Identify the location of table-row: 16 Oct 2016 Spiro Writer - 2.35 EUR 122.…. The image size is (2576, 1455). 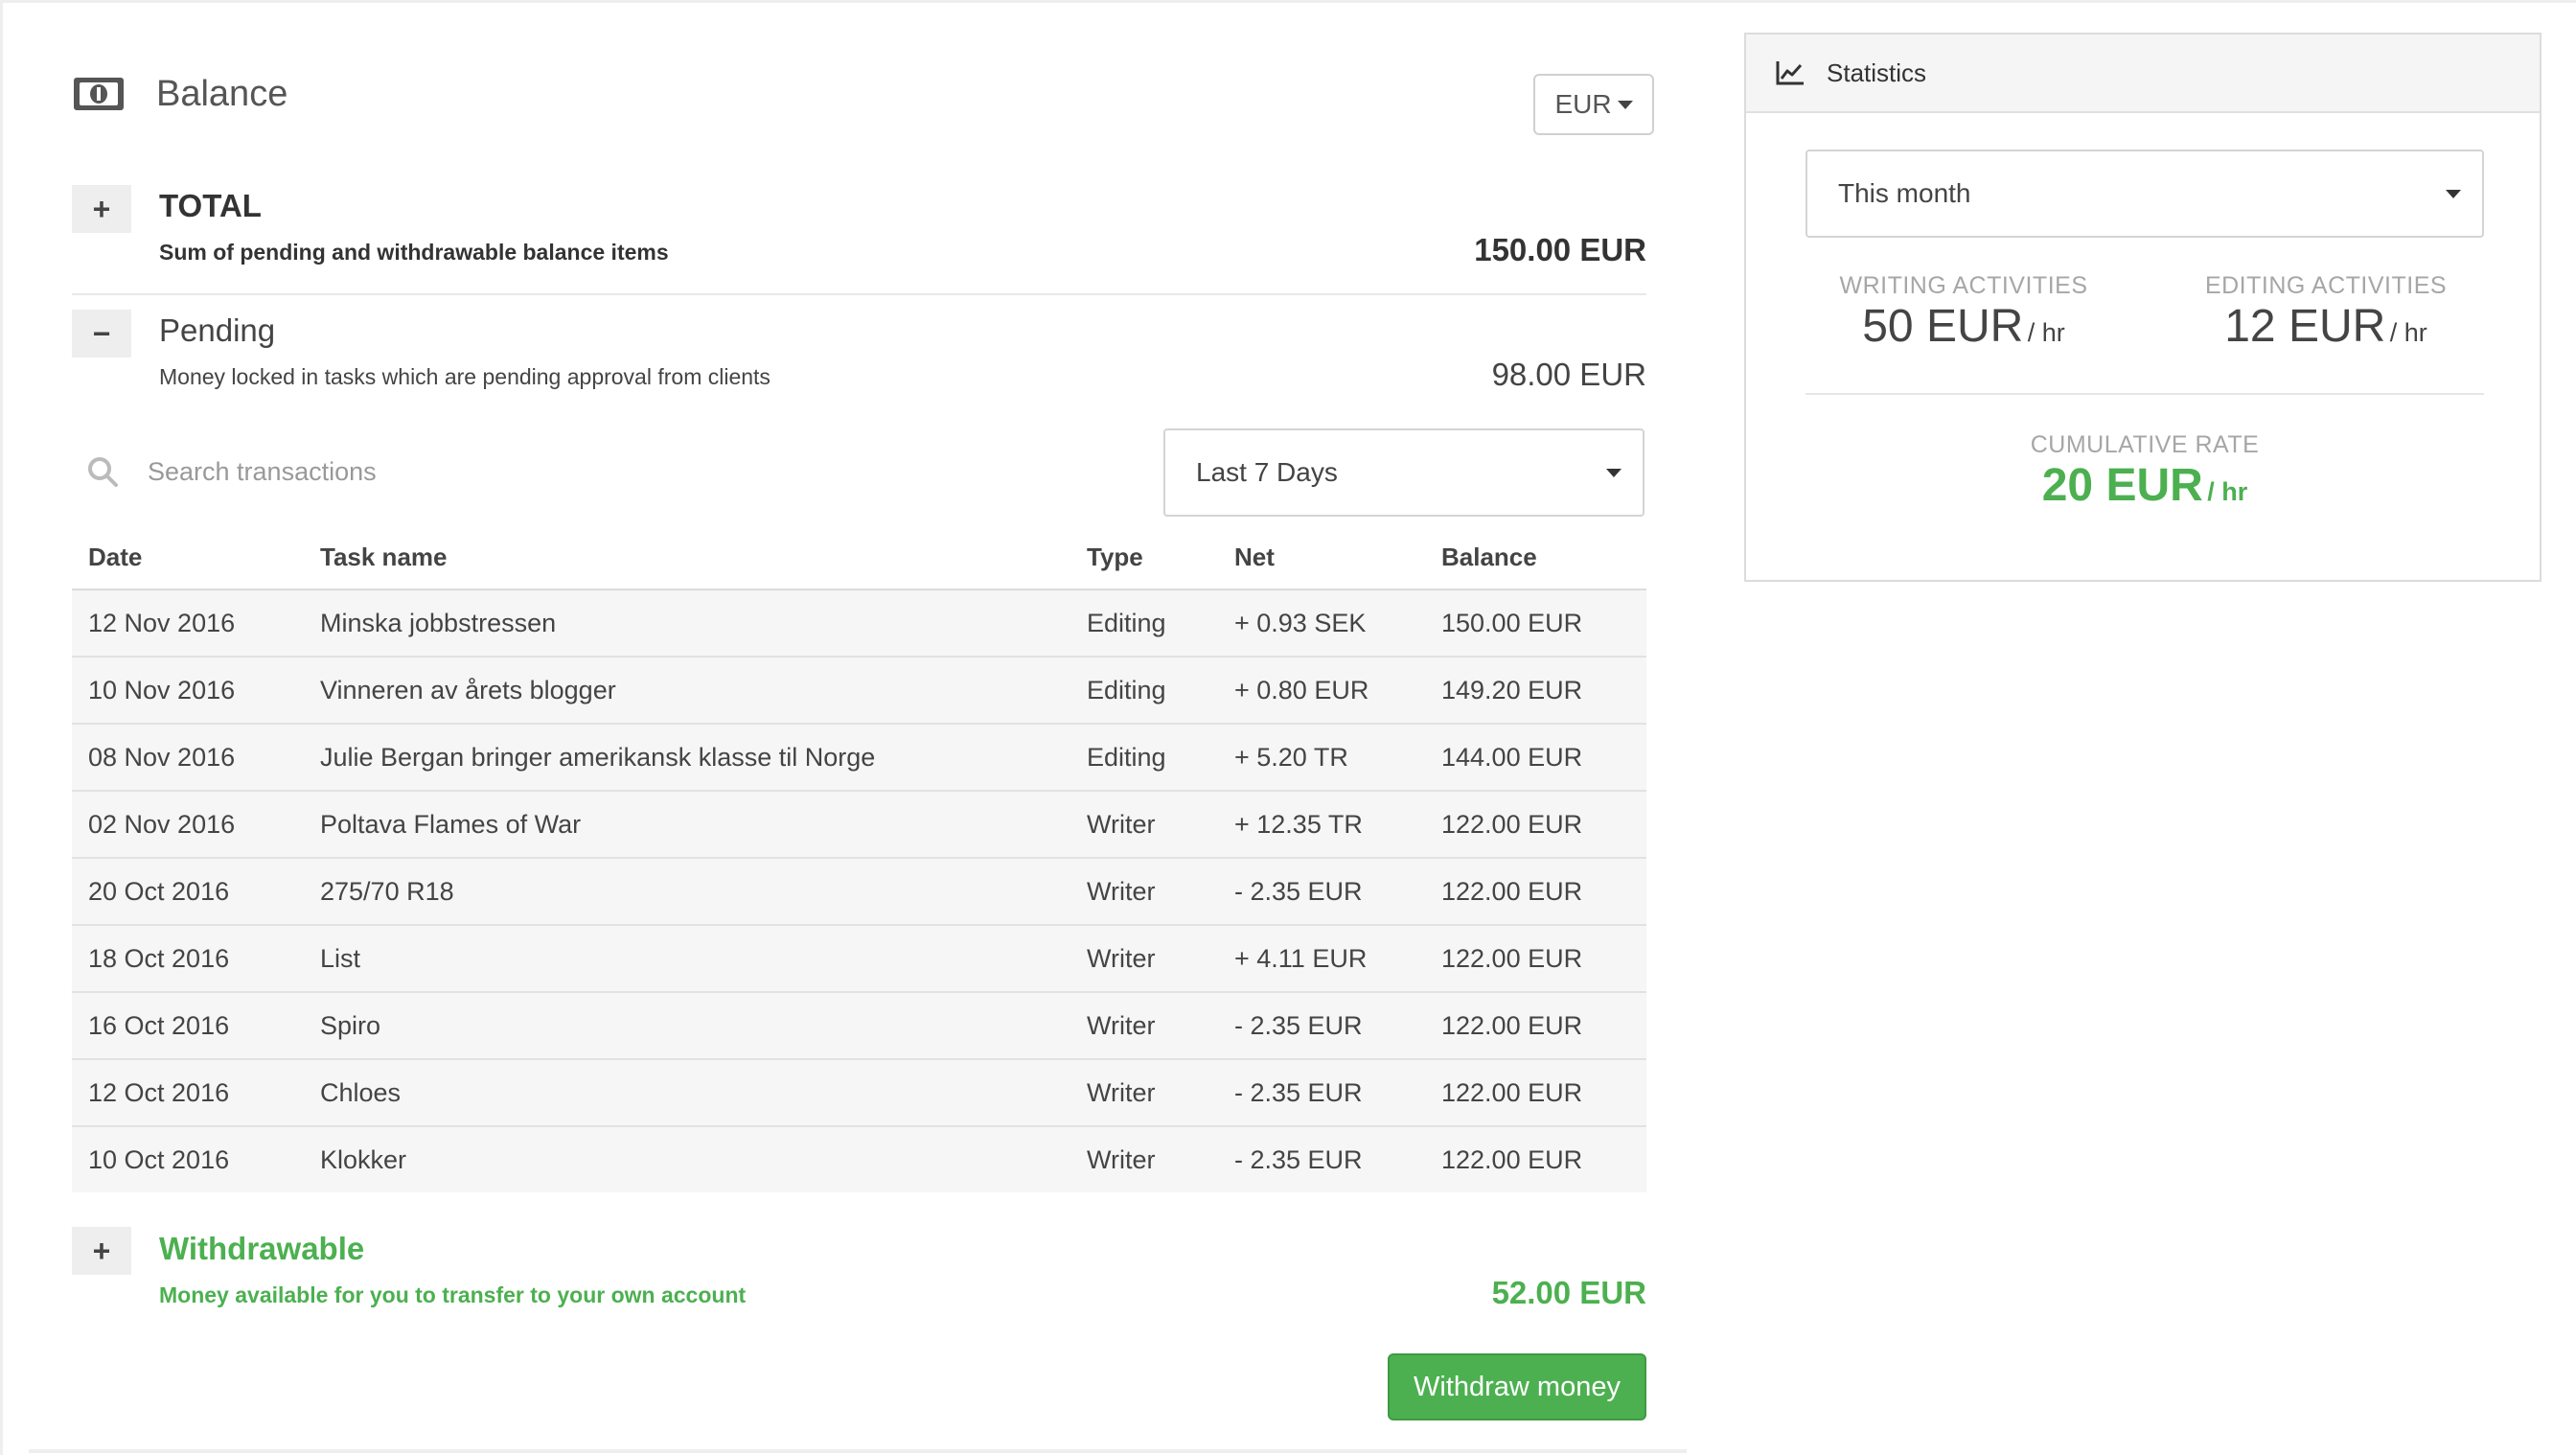
(859, 1026).